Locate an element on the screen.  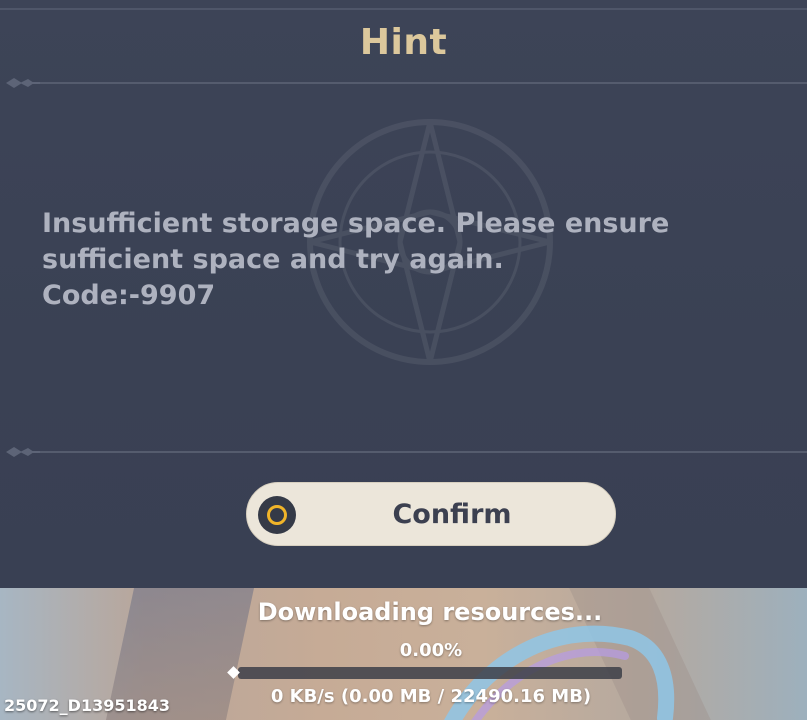
download-percent: 0.00% is located at coordinates (431, 650).